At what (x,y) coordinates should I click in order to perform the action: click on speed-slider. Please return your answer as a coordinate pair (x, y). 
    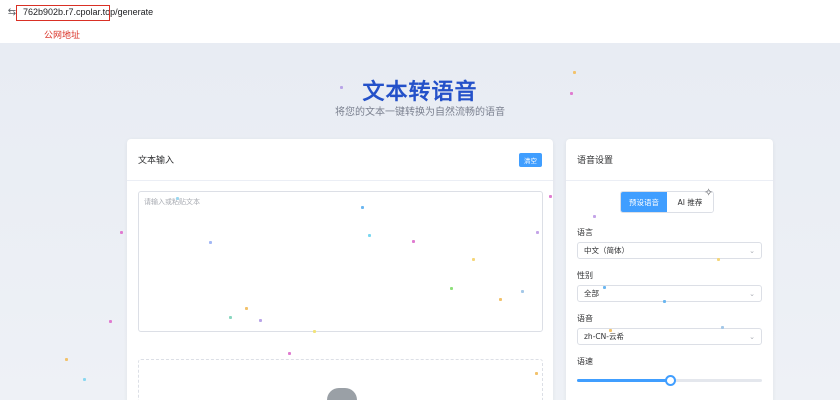
    Looking at the image, I should click on (669, 380).